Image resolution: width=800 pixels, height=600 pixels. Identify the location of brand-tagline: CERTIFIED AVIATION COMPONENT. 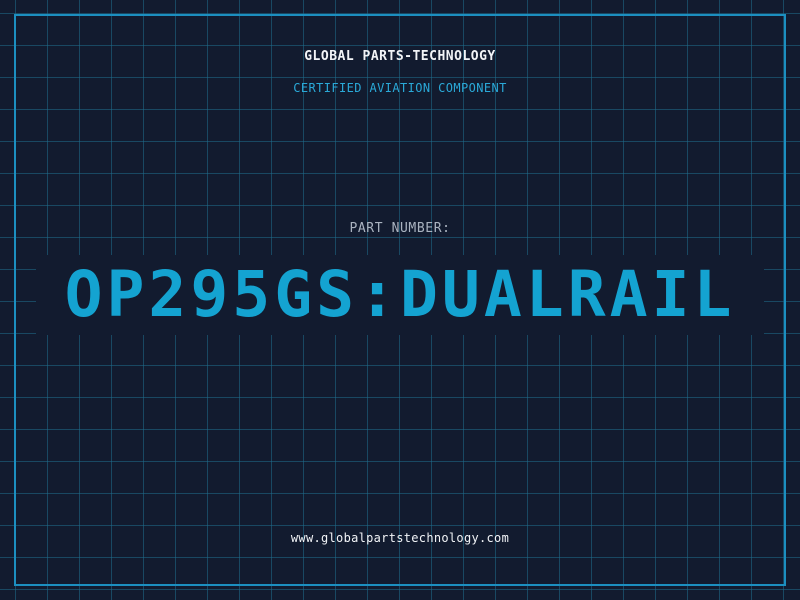
(400, 88).